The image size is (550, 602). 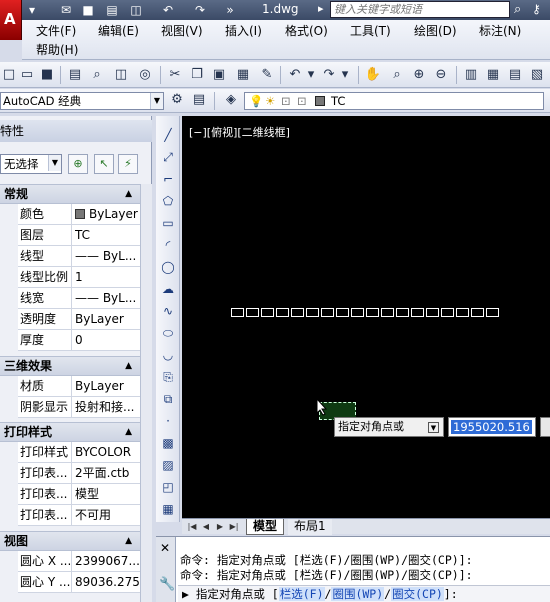 What do you see at coordinates (311, 75) in the screenshot?
I see `undo-dropdown-icon: ▾` at bounding box center [311, 75].